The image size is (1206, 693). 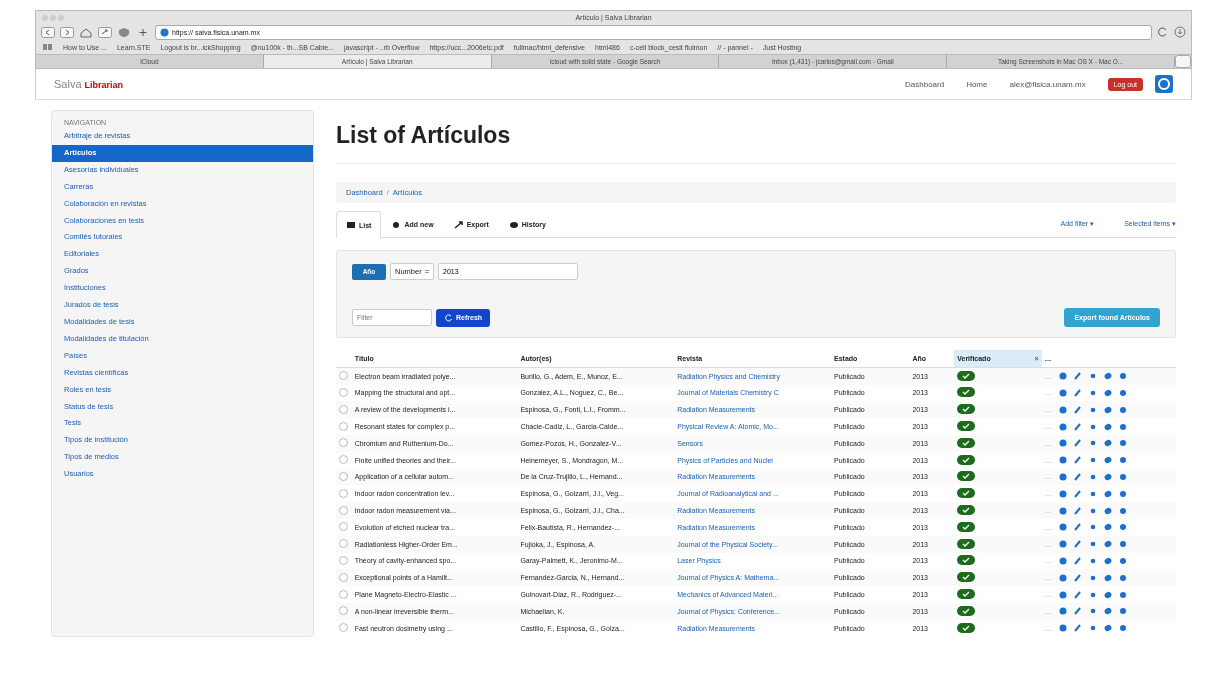 I want to click on book-icon, so click(x=47, y=47).